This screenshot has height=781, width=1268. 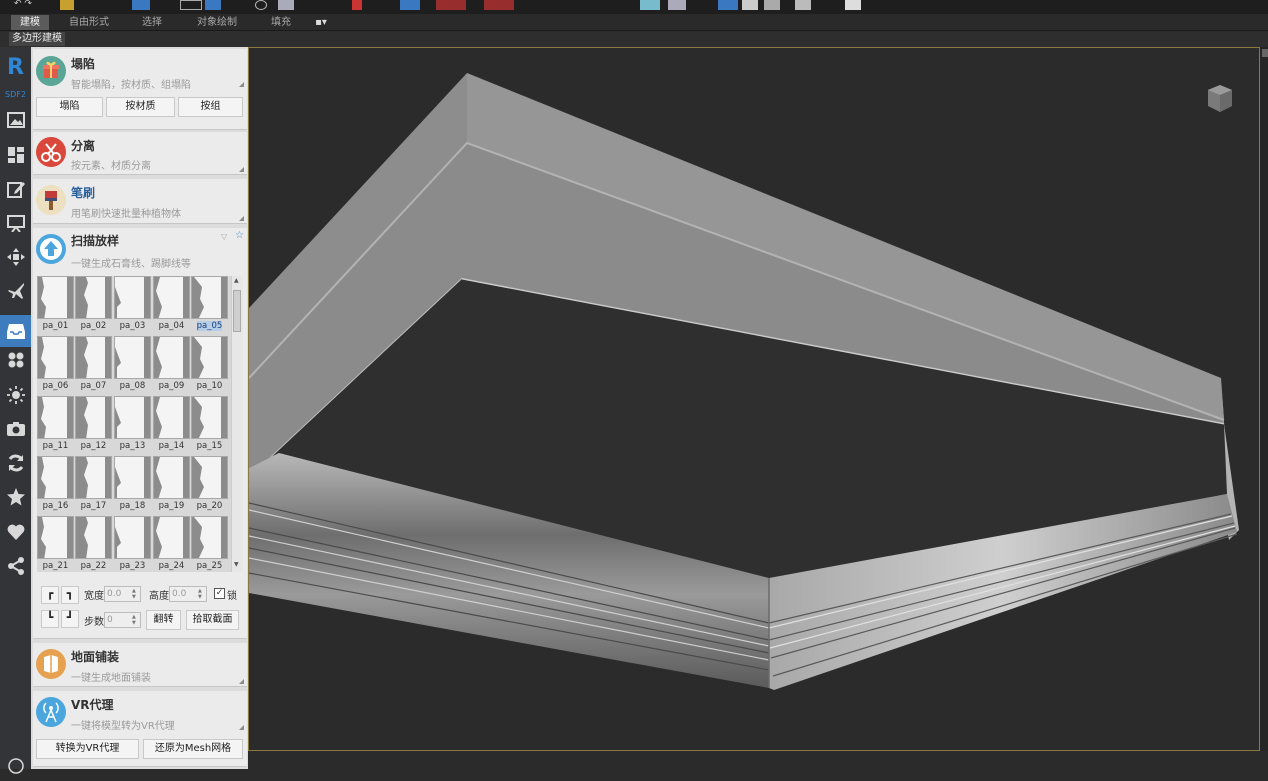 What do you see at coordinates (93, 365) in the screenshot?
I see `profile-thumb-pa_07: pa_07` at bounding box center [93, 365].